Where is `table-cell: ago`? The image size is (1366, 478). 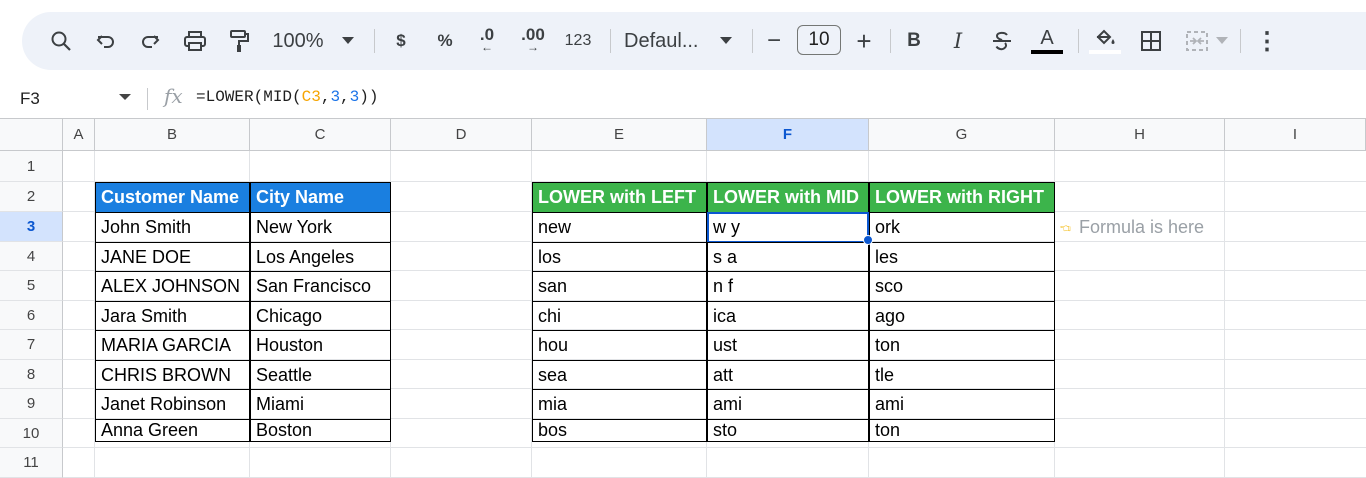 table-cell: ago is located at coordinates (962, 316).